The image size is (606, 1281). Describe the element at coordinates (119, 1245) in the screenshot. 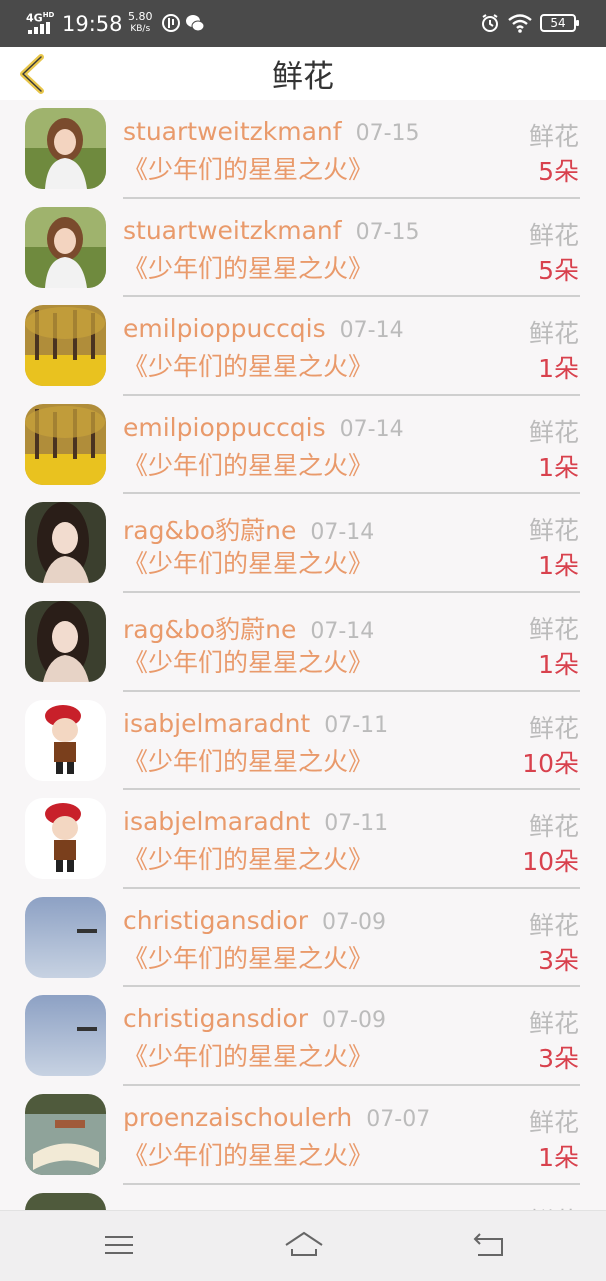

I see `menu-icon` at that location.